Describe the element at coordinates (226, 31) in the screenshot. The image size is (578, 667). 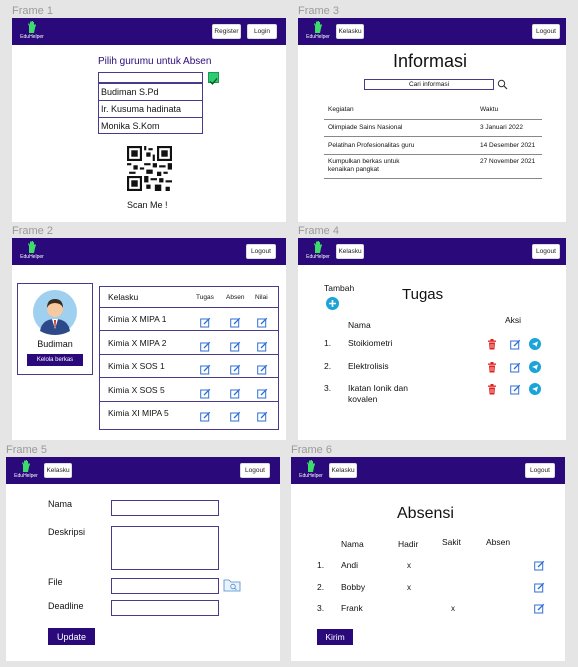
I see `register-button: Register` at that location.